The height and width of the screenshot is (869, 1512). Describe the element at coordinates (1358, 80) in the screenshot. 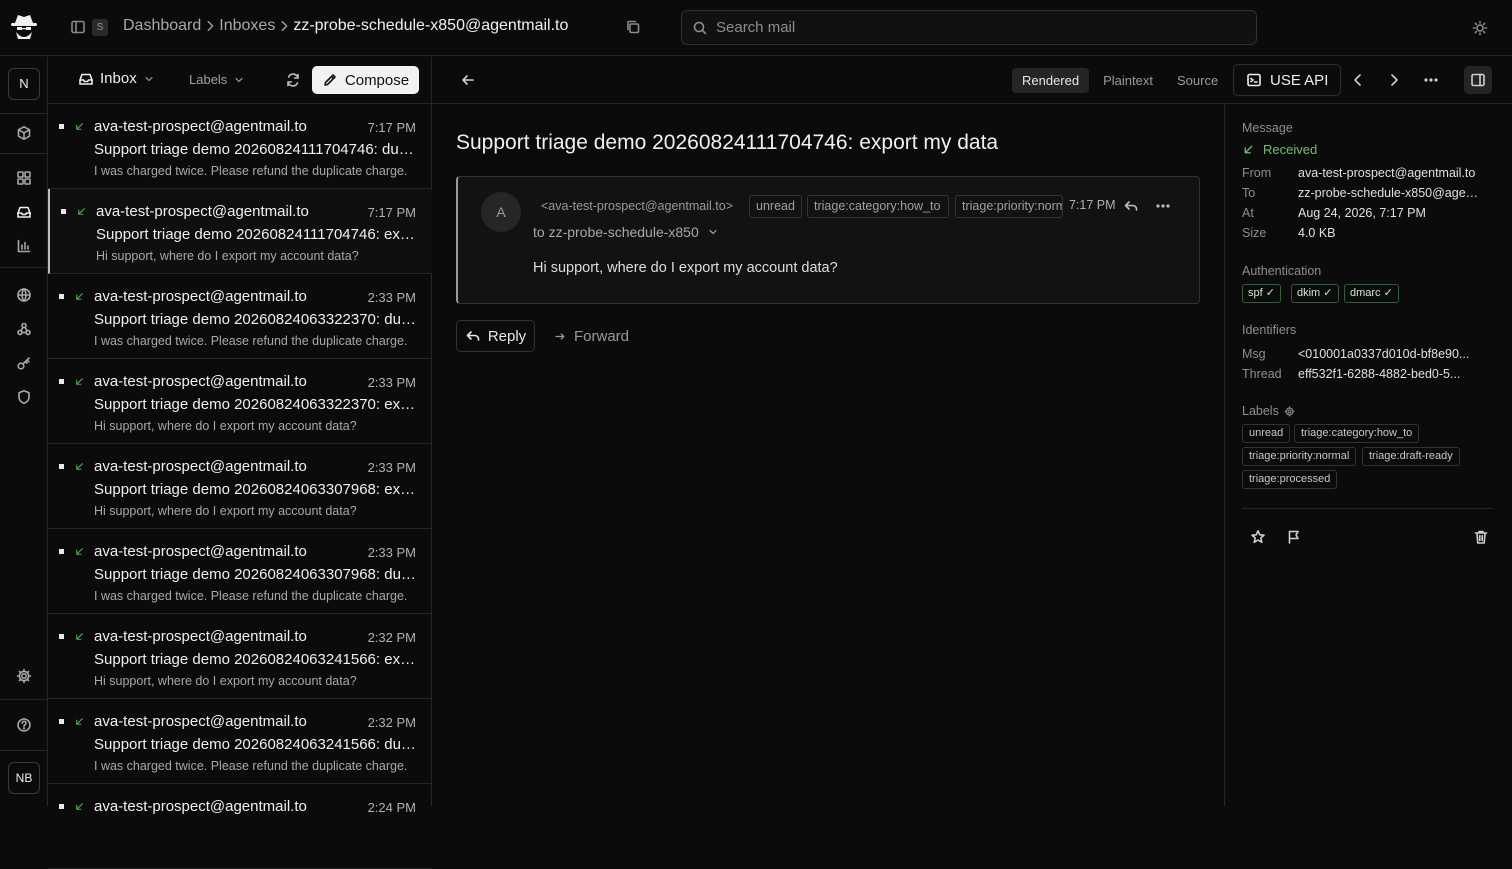

I see `chevron-left-icon` at that location.